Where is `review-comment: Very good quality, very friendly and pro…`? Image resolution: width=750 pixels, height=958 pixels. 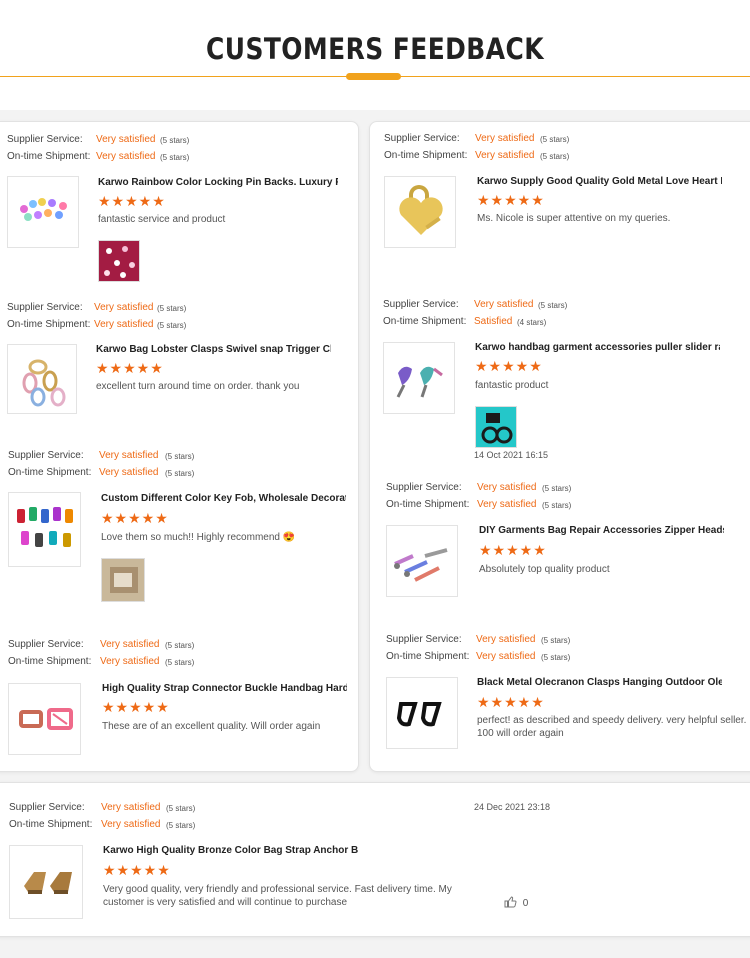
review-comment: Very good quality, very friendly and pro… is located at coordinates (277, 896).